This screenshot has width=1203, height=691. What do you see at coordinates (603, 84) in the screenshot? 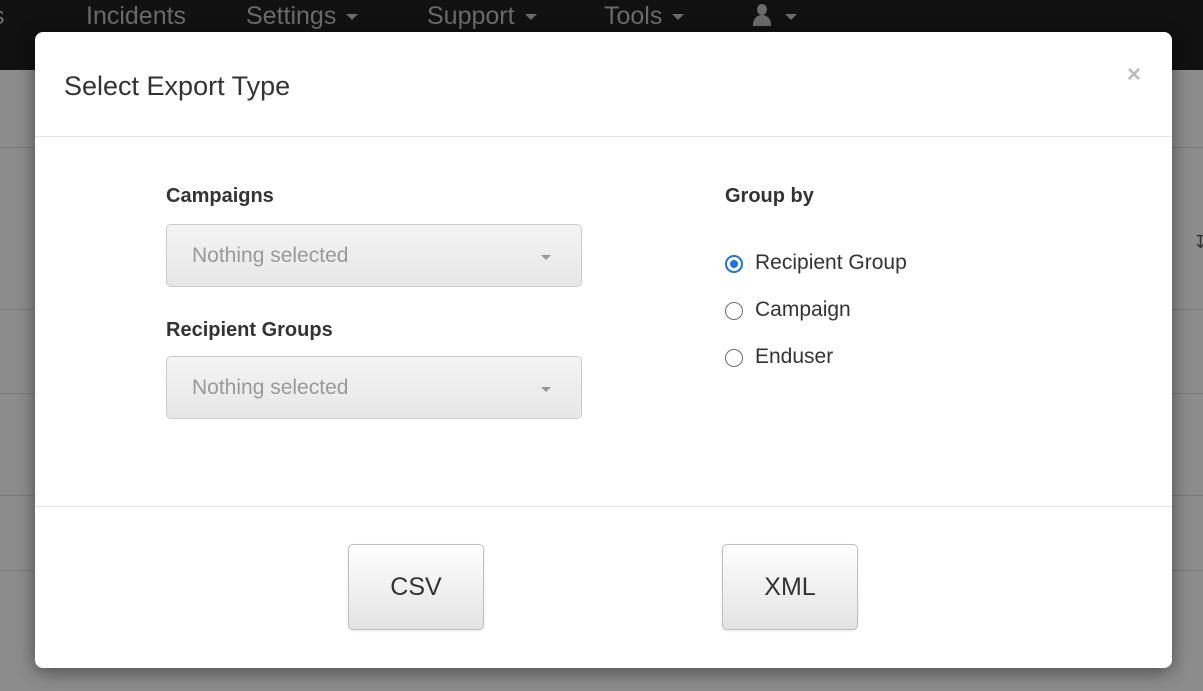
I see `modal-header: Select Export Type ×` at bounding box center [603, 84].